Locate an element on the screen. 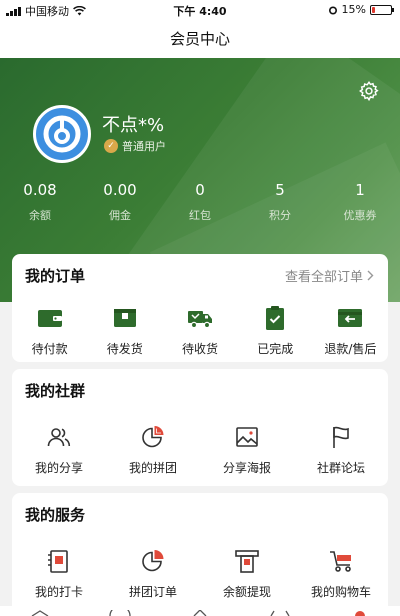 The height and width of the screenshot is (616, 400). stat-balance: 0.08 余额 is located at coordinates (40, 202).